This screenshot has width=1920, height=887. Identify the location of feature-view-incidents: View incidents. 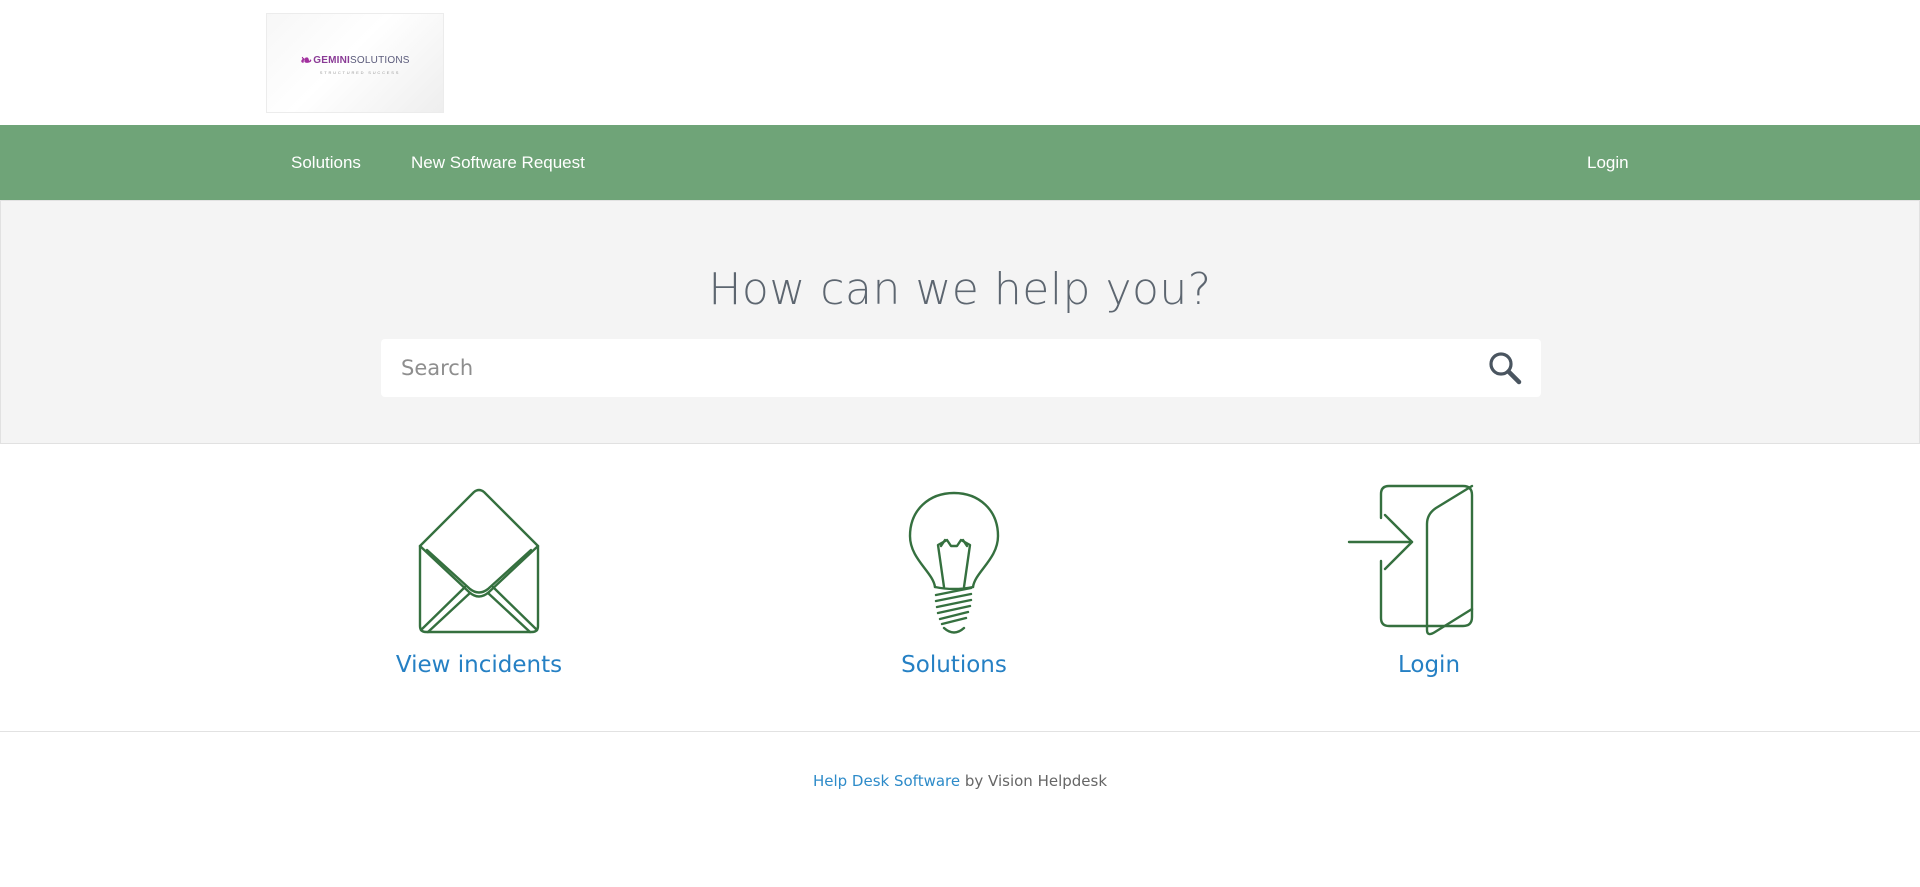
(479, 587).